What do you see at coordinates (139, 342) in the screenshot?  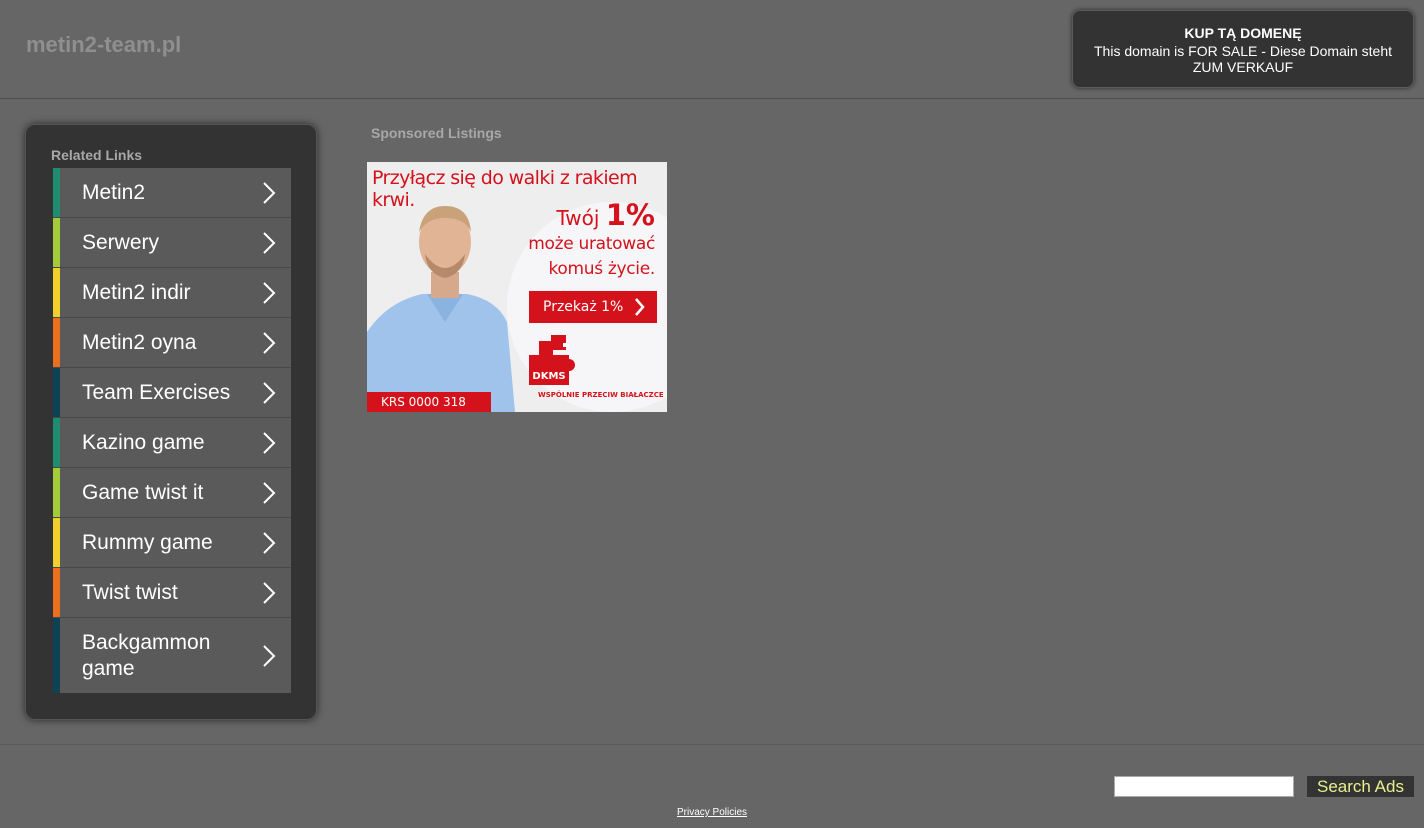 I see `related-link-label: Metin2 oyna` at bounding box center [139, 342].